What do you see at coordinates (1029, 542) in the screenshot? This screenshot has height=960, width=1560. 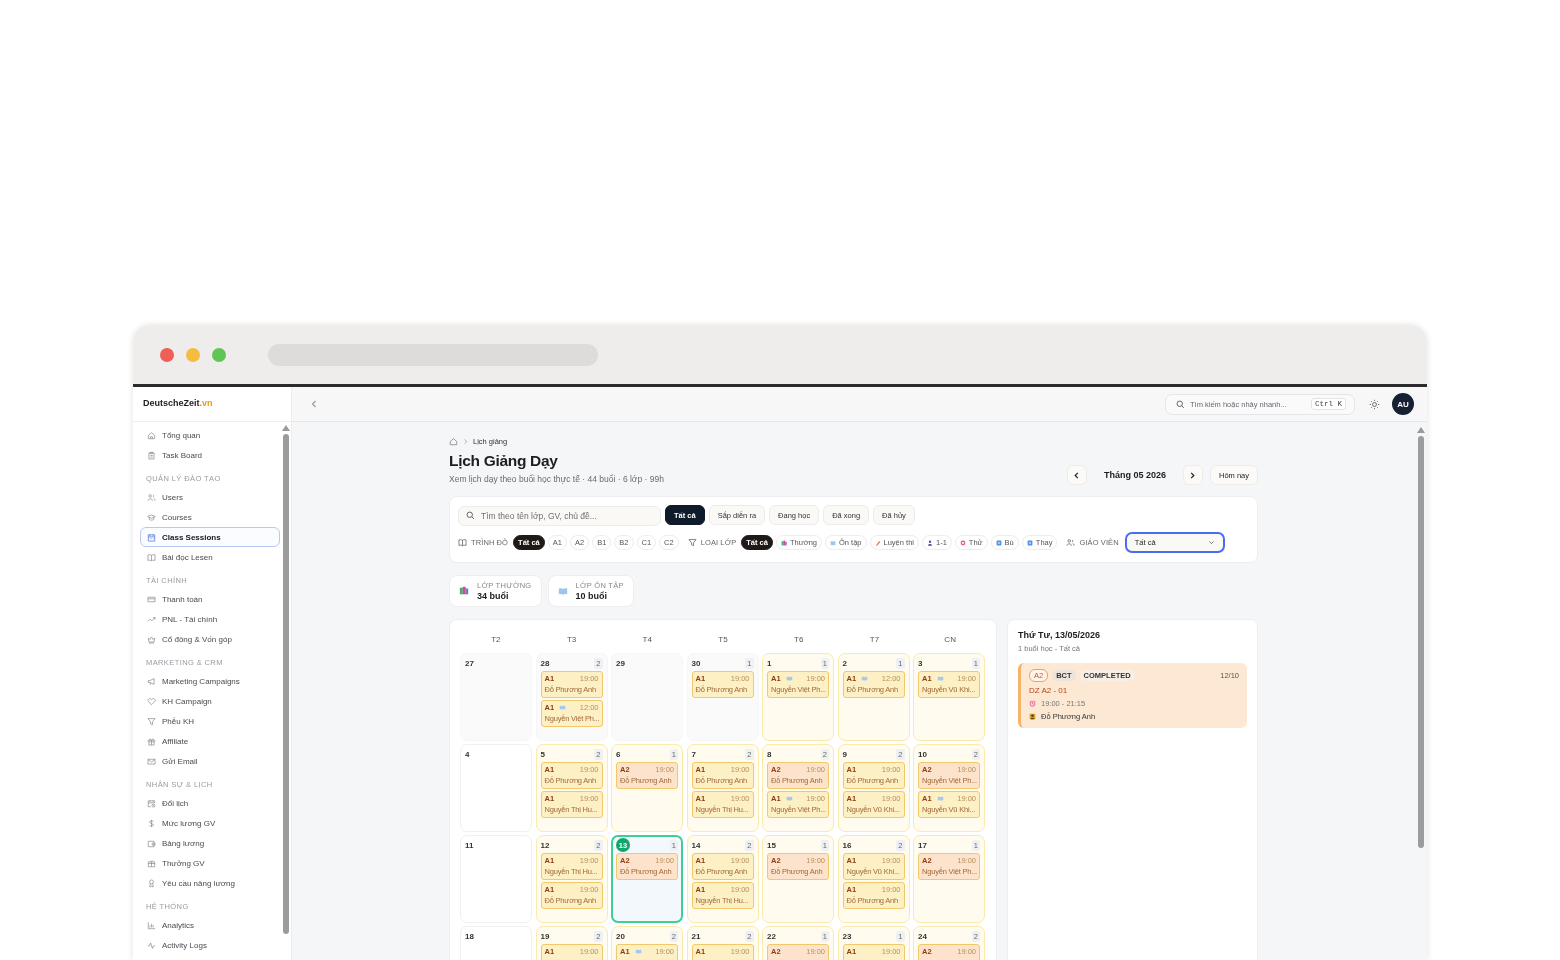 I see `square-icon` at bounding box center [1029, 542].